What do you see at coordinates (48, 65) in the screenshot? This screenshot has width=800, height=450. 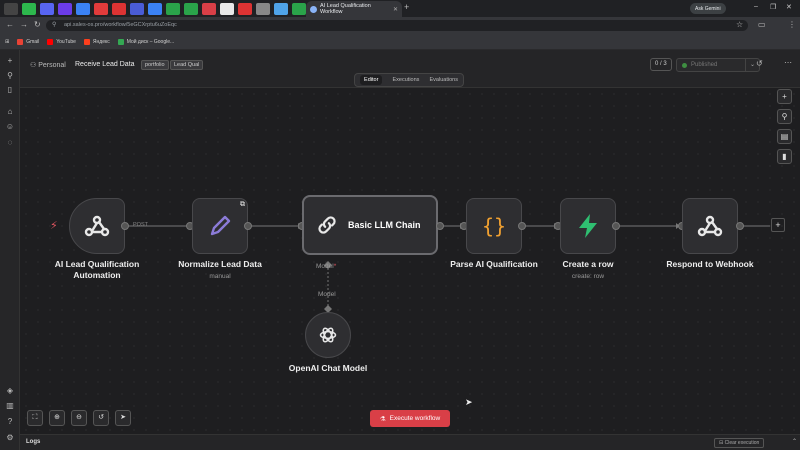 I see `breadcrumb-personal: ⚇ Personal` at bounding box center [48, 65].